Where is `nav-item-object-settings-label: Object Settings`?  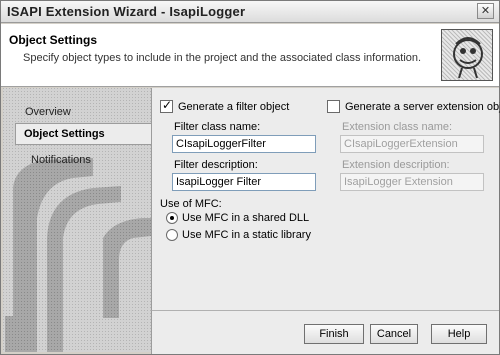
nav-item-object-settings-label: Object Settings is located at coordinates (64, 134).